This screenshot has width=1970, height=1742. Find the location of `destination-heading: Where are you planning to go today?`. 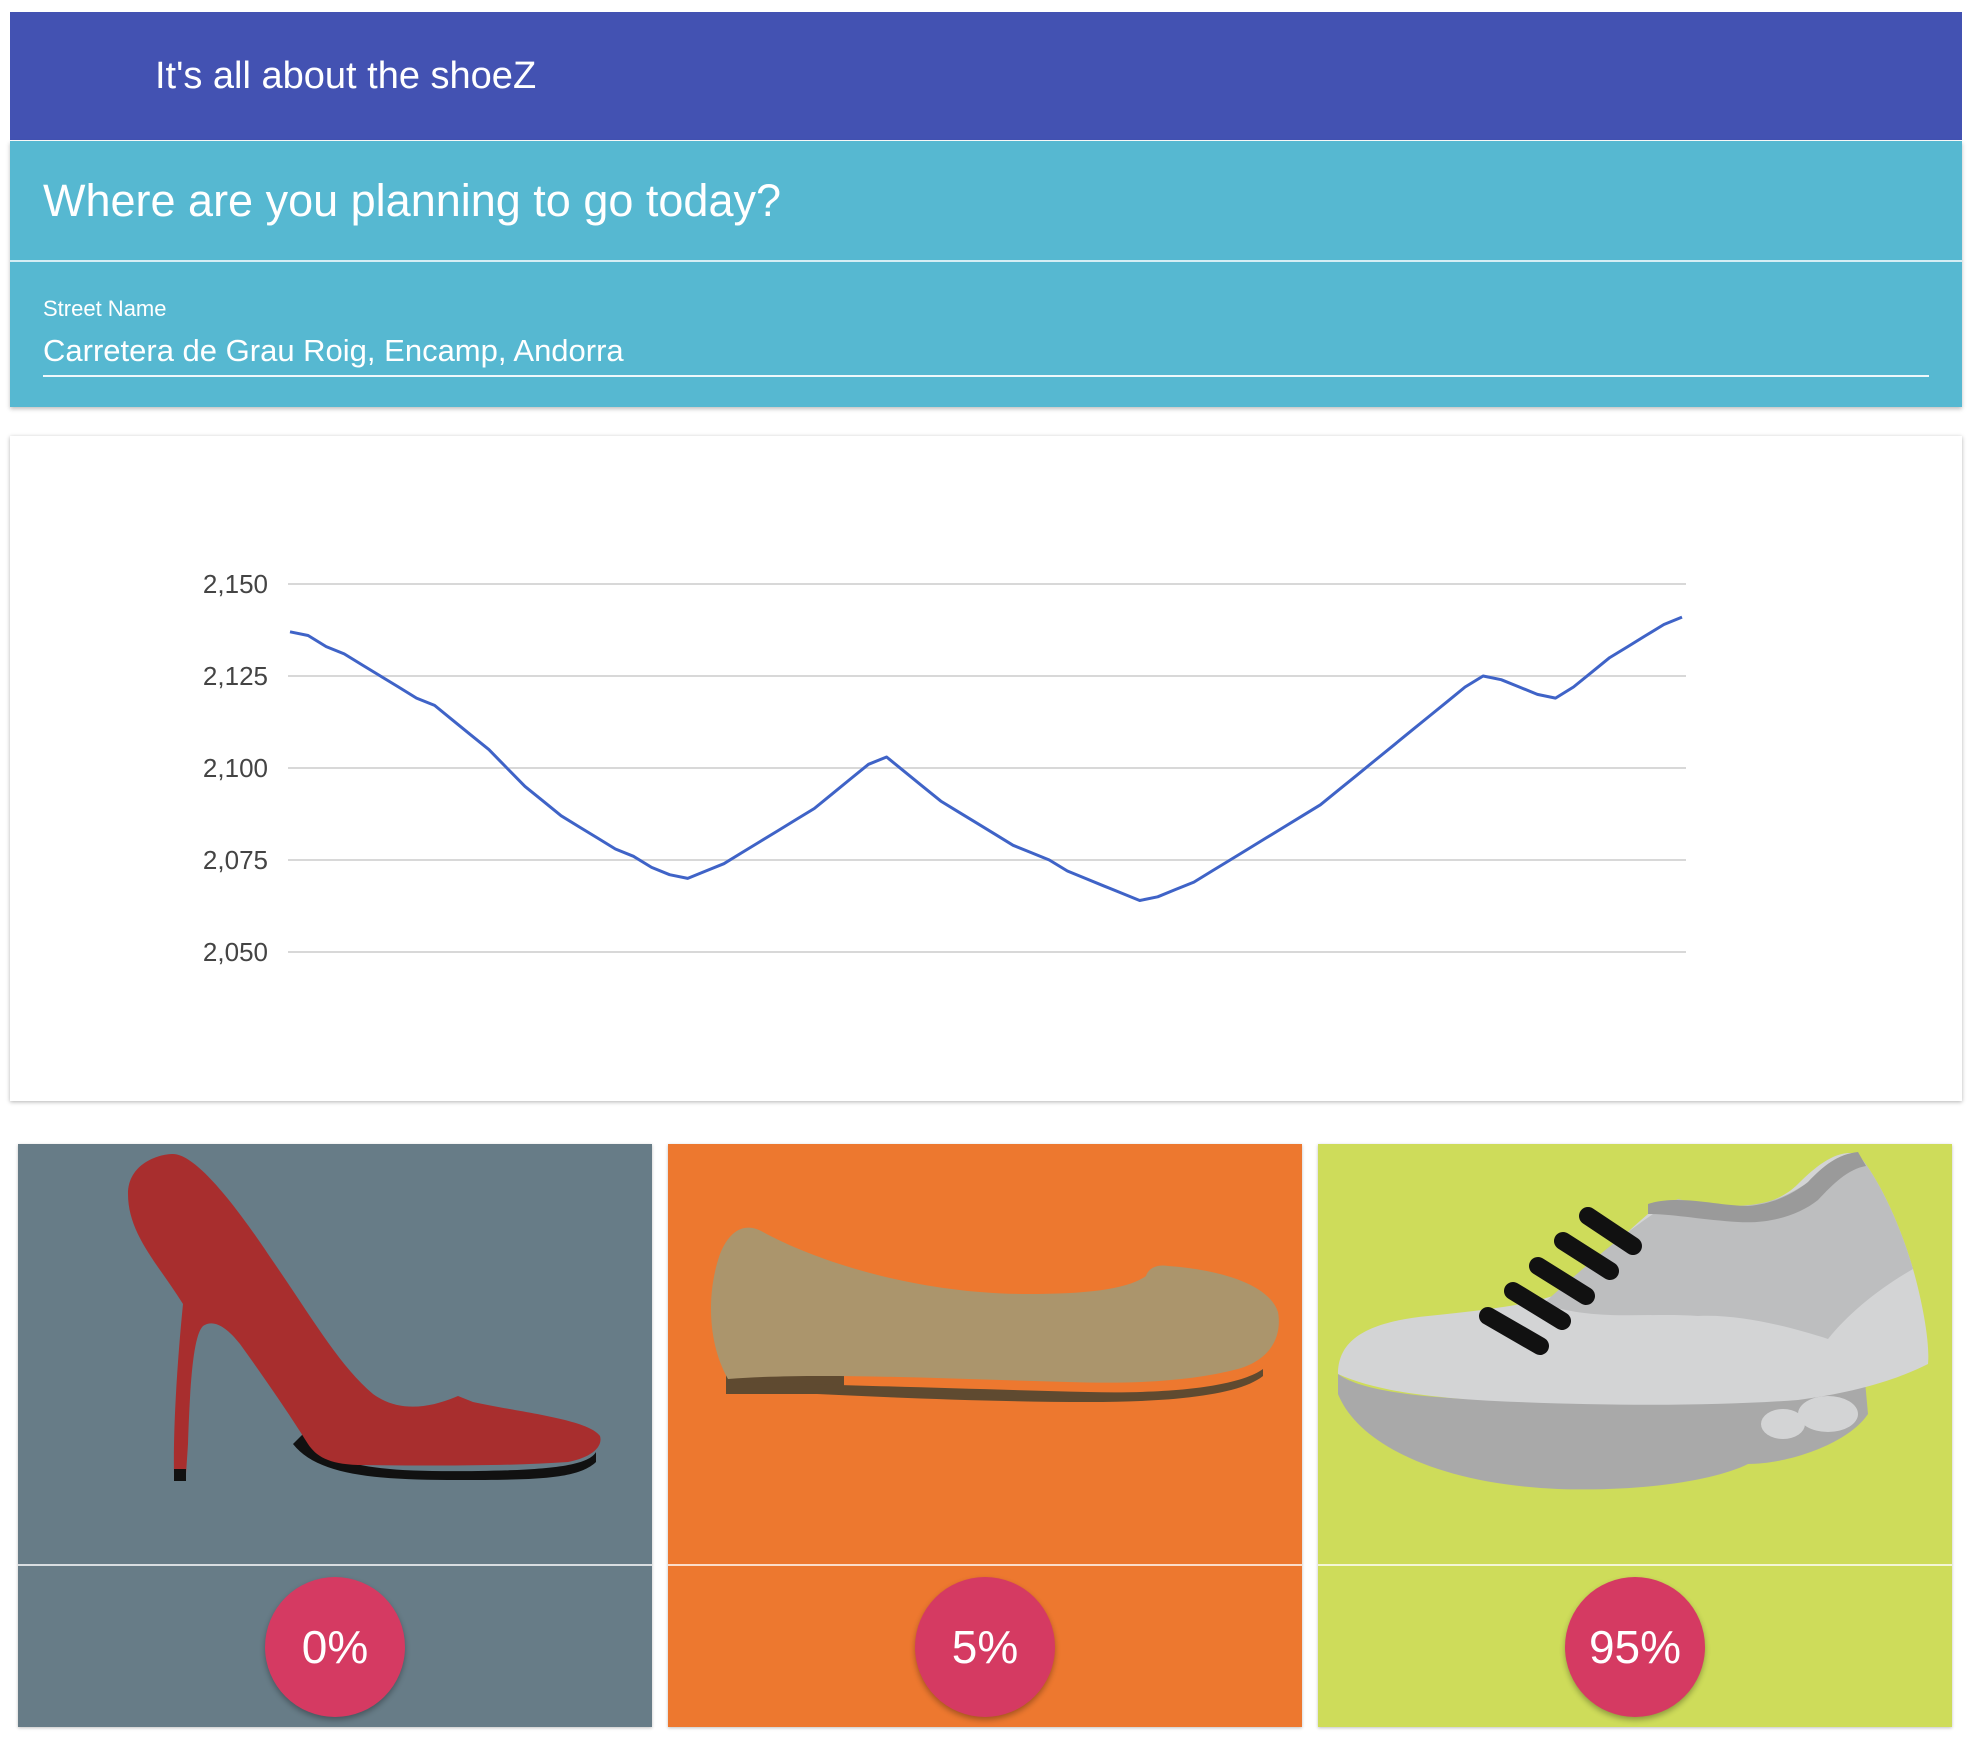

destination-heading: Where are you planning to go today? is located at coordinates (412, 200).